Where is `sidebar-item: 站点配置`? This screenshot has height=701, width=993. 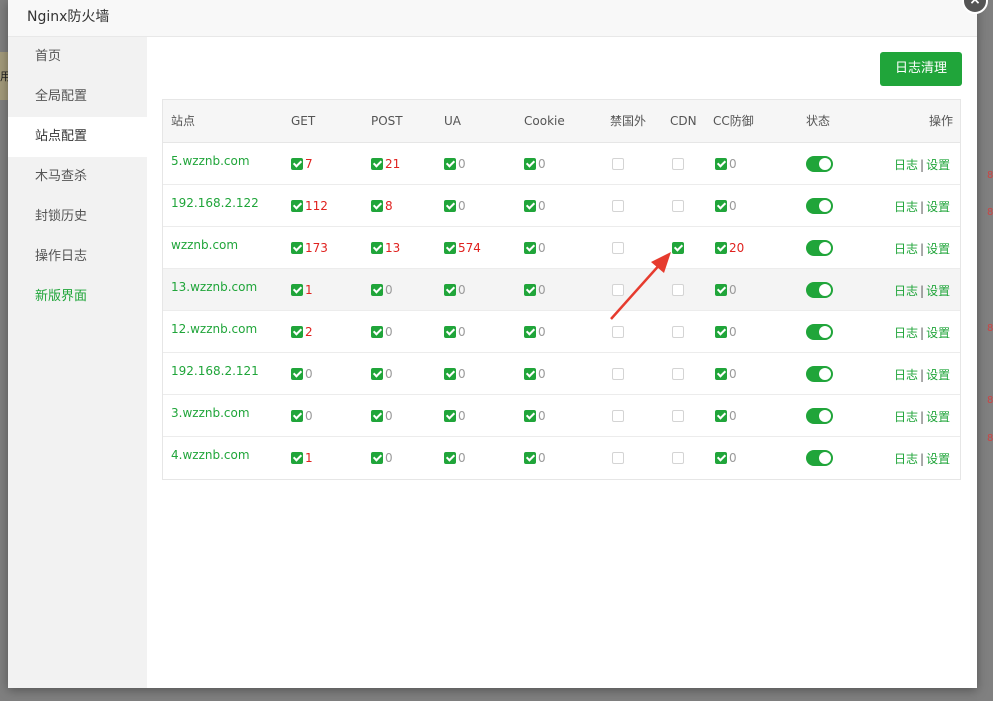 sidebar-item: 站点配置 is located at coordinates (77, 137).